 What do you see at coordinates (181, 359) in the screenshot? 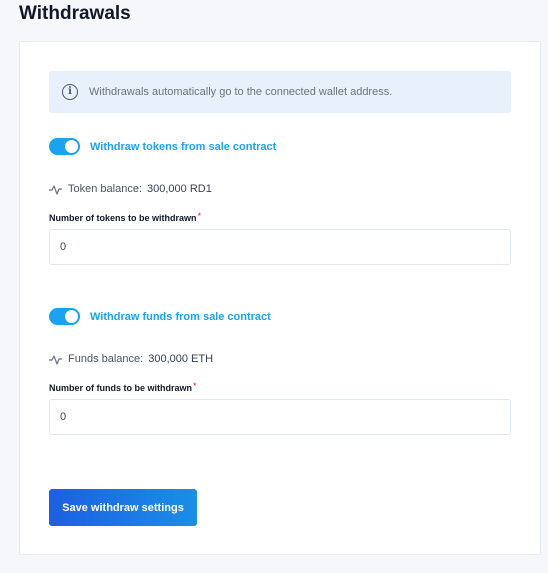
I see `funds-balance-value: 300,000 ETH` at bounding box center [181, 359].